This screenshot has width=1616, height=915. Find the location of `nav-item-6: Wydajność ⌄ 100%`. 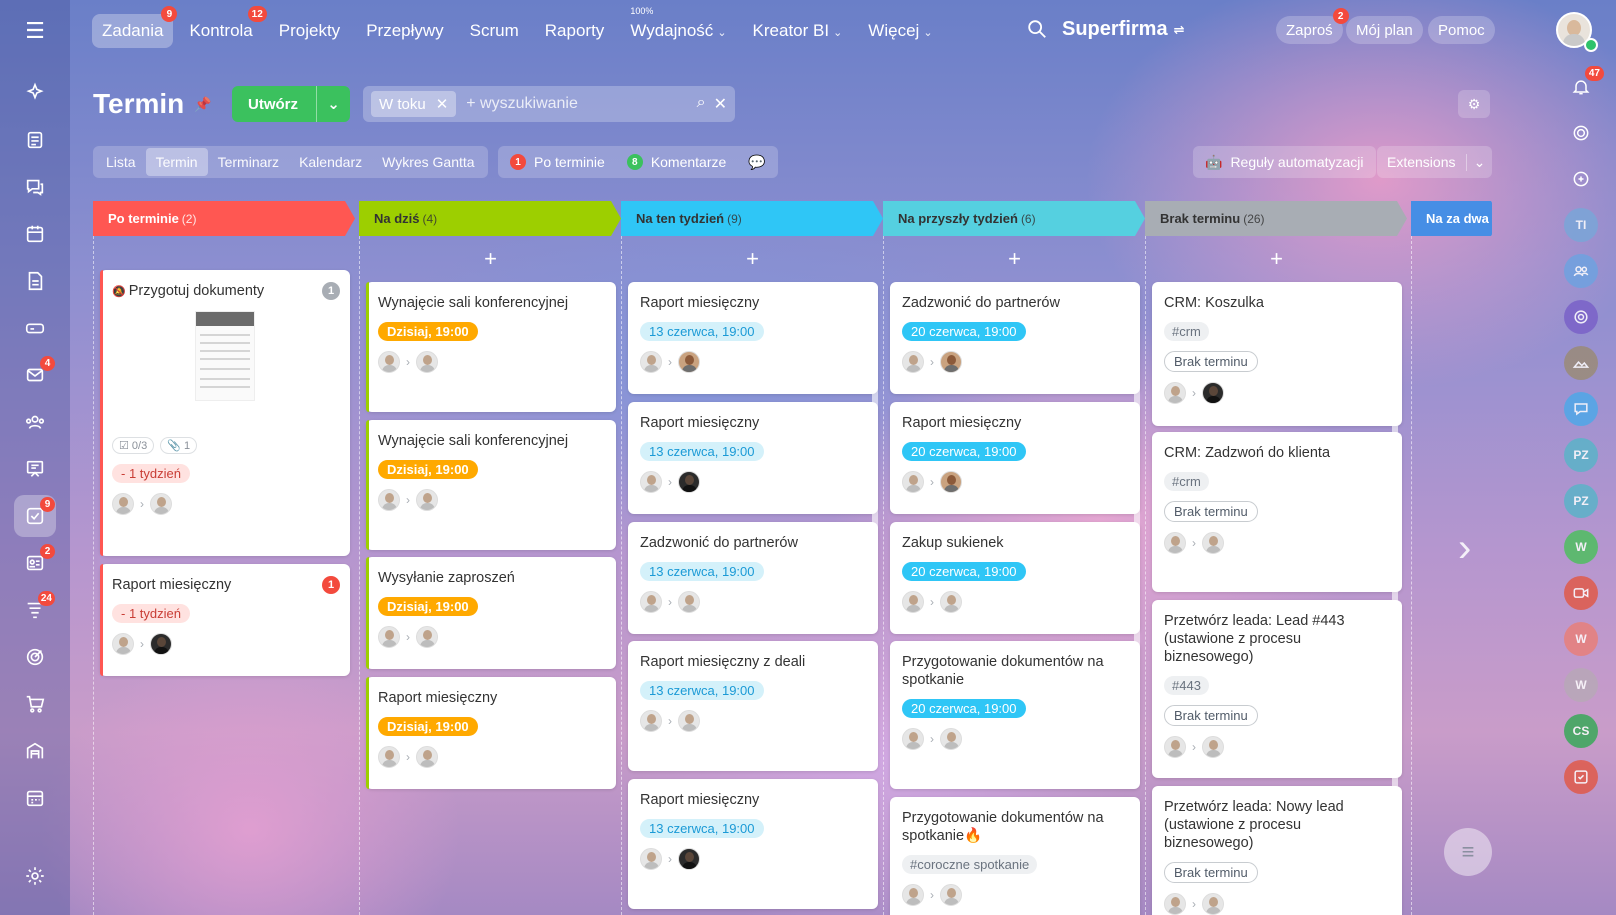

nav-item-6: Wydajność ⌄ 100% is located at coordinates (678, 27).